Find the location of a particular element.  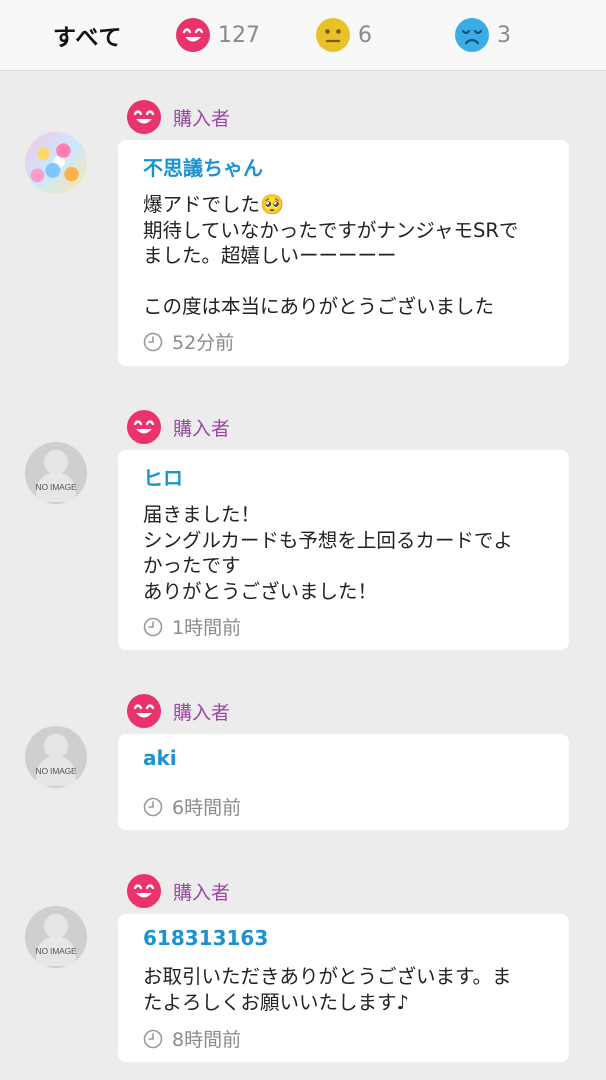

reviewer-name: aki is located at coordinates (160, 758).